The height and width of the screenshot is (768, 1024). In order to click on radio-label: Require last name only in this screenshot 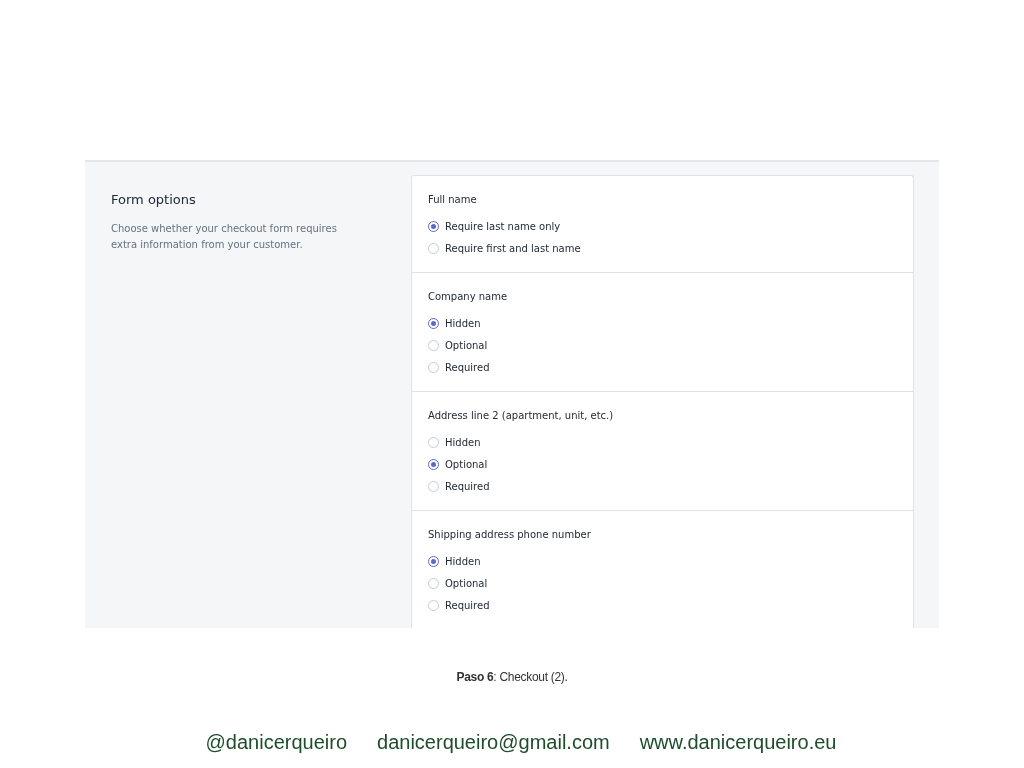, I will do `click(503, 226)`.